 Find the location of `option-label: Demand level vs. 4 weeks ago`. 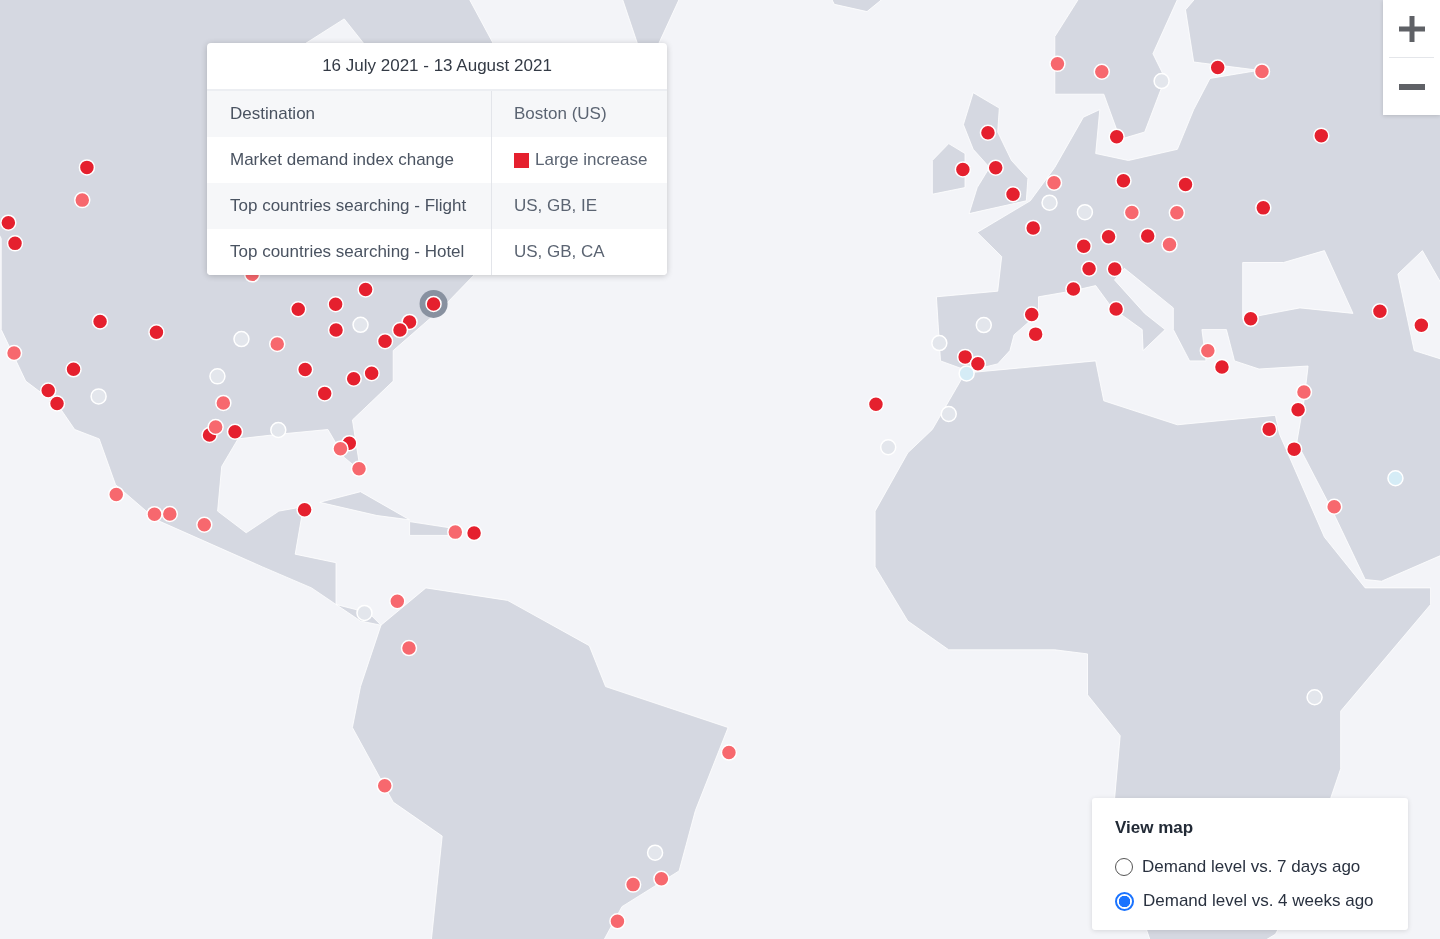

option-label: Demand level vs. 4 weeks ago is located at coordinates (1258, 901).